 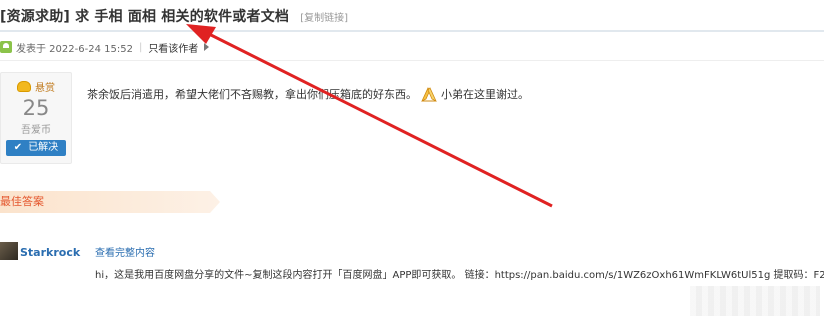 I want to click on coin-icon, so click(x=24, y=86).